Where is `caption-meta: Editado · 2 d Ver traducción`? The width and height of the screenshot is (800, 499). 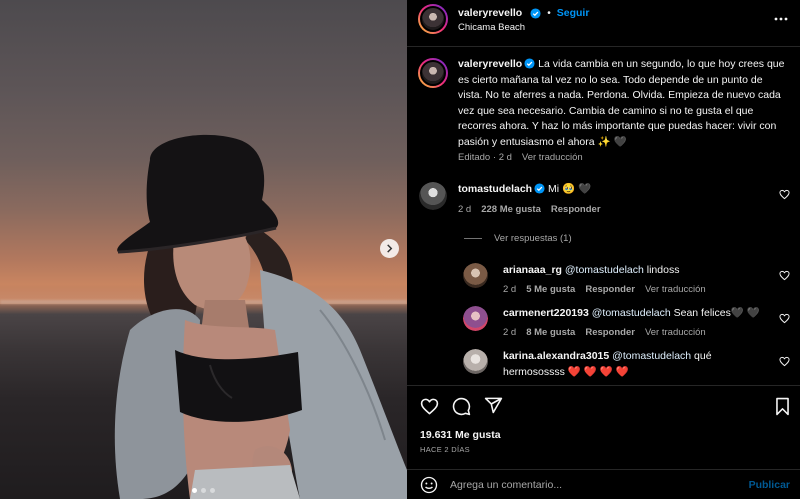
caption-meta: Editado · 2 d Ver traducción is located at coordinates (520, 157).